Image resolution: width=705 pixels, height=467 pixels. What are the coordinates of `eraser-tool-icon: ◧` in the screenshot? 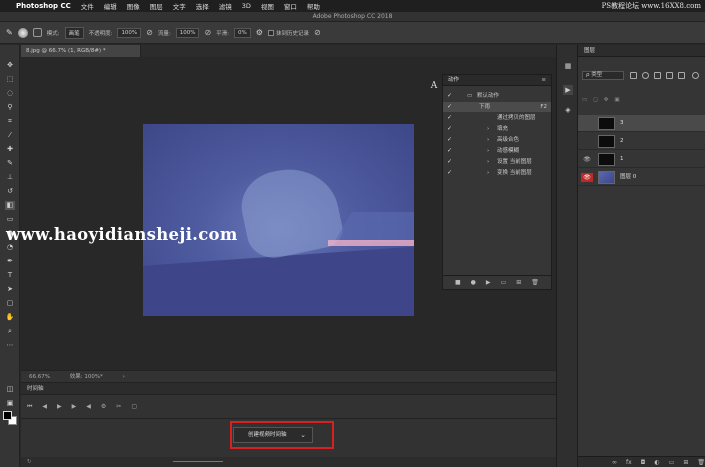 It's located at (10, 205).